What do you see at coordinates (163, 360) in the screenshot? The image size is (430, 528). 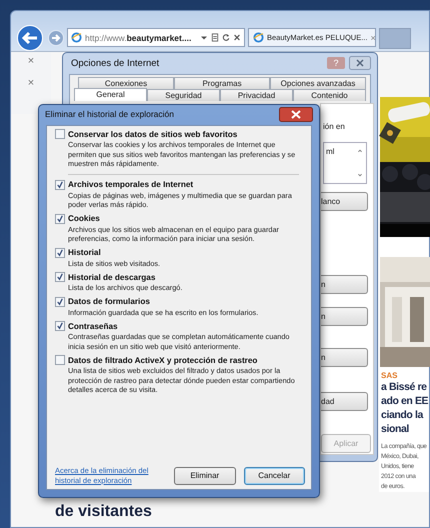 I see `option-label: Datos de filtrado ActiveX y protección de rastreo` at bounding box center [163, 360].